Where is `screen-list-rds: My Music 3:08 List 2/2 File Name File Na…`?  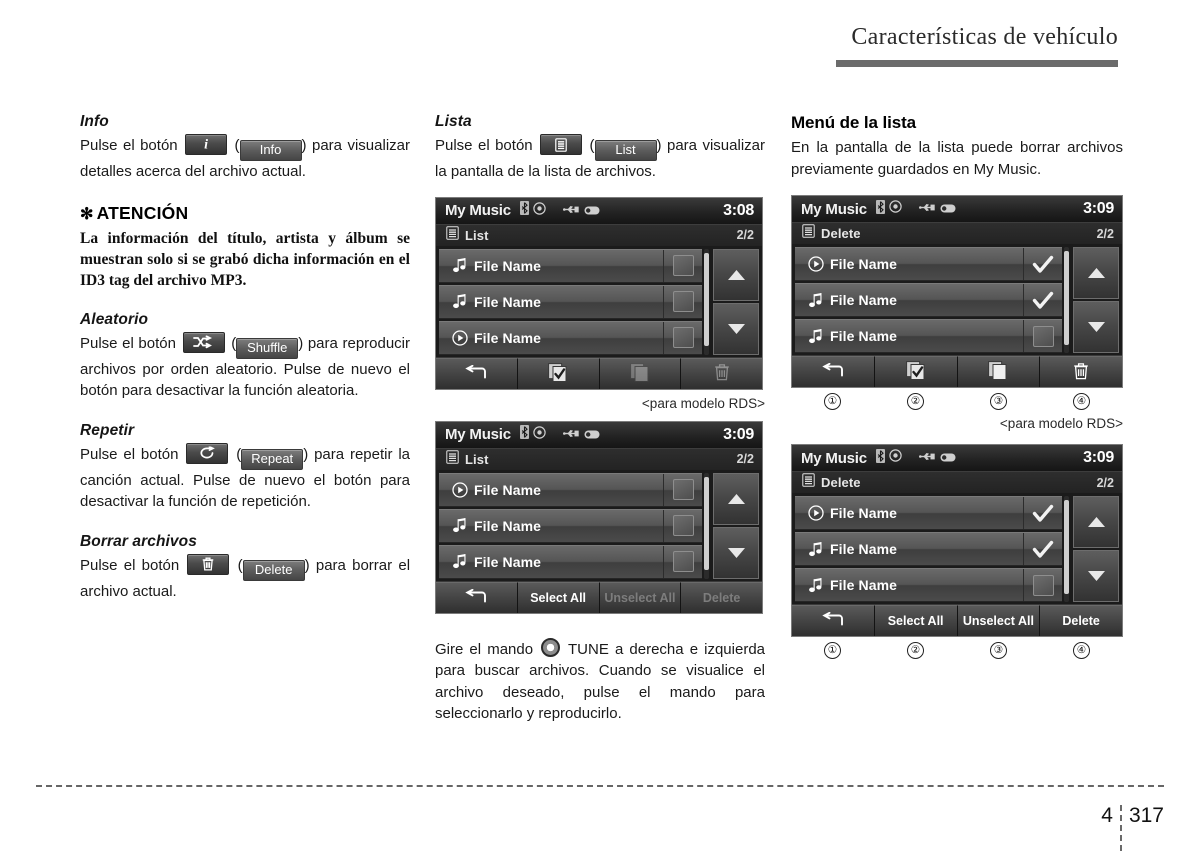 screen-list-rds: My Music 3:08 List 2/2 File Name File Na… is located at coordinates (599, 293).